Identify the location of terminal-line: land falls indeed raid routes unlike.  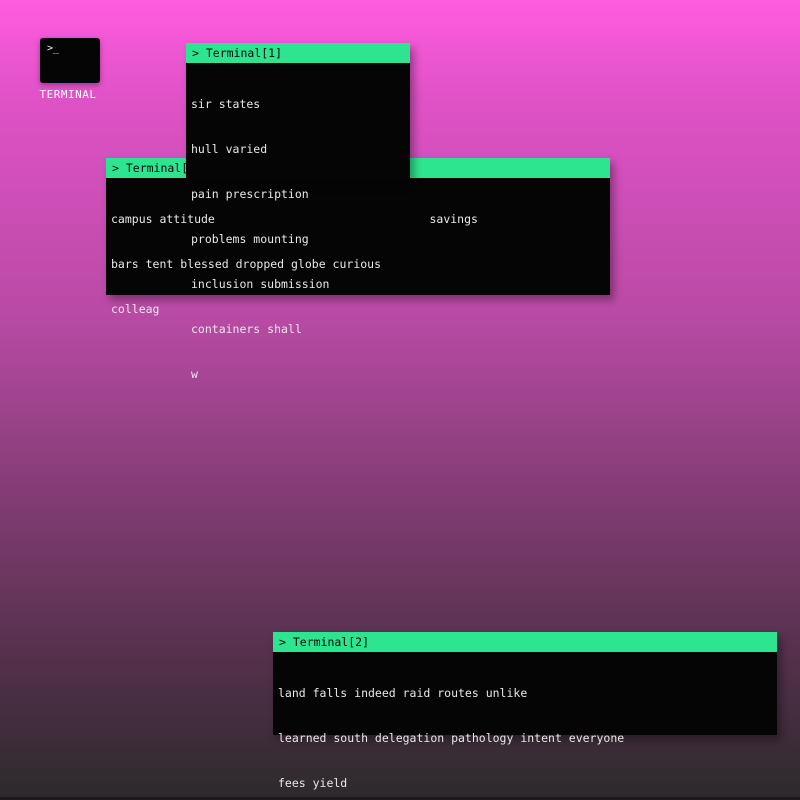
(403, 693).